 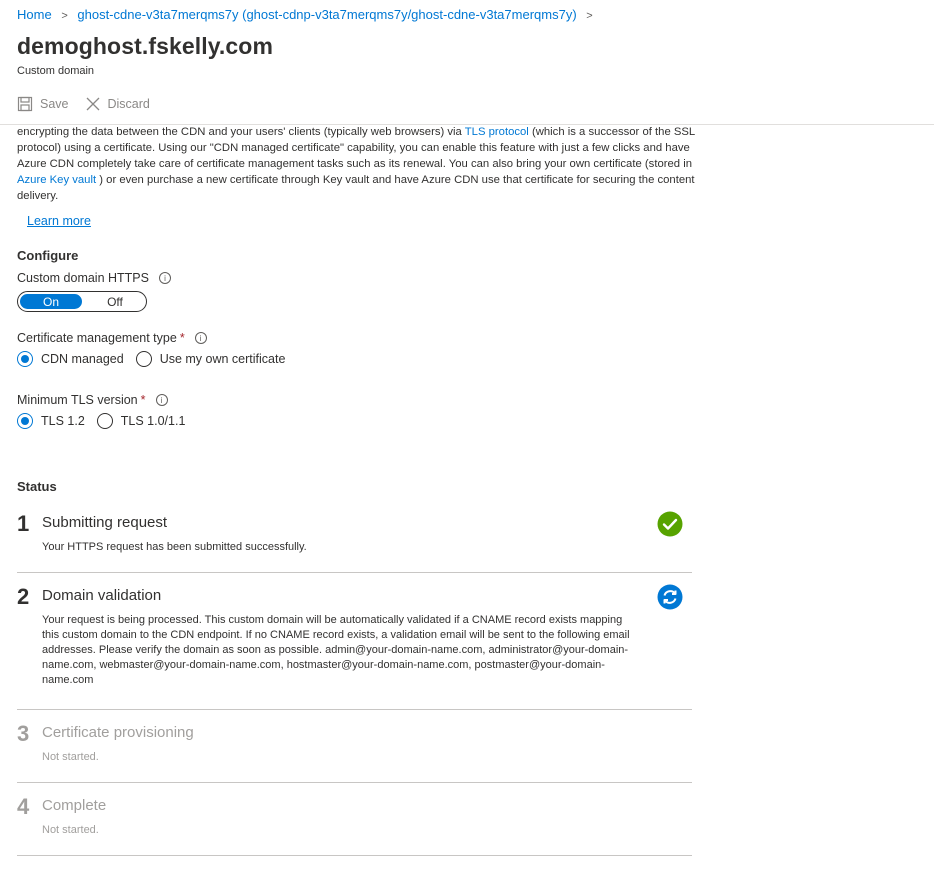 I want to click on toggle-off-option: Off, so click(x=115, y=301).